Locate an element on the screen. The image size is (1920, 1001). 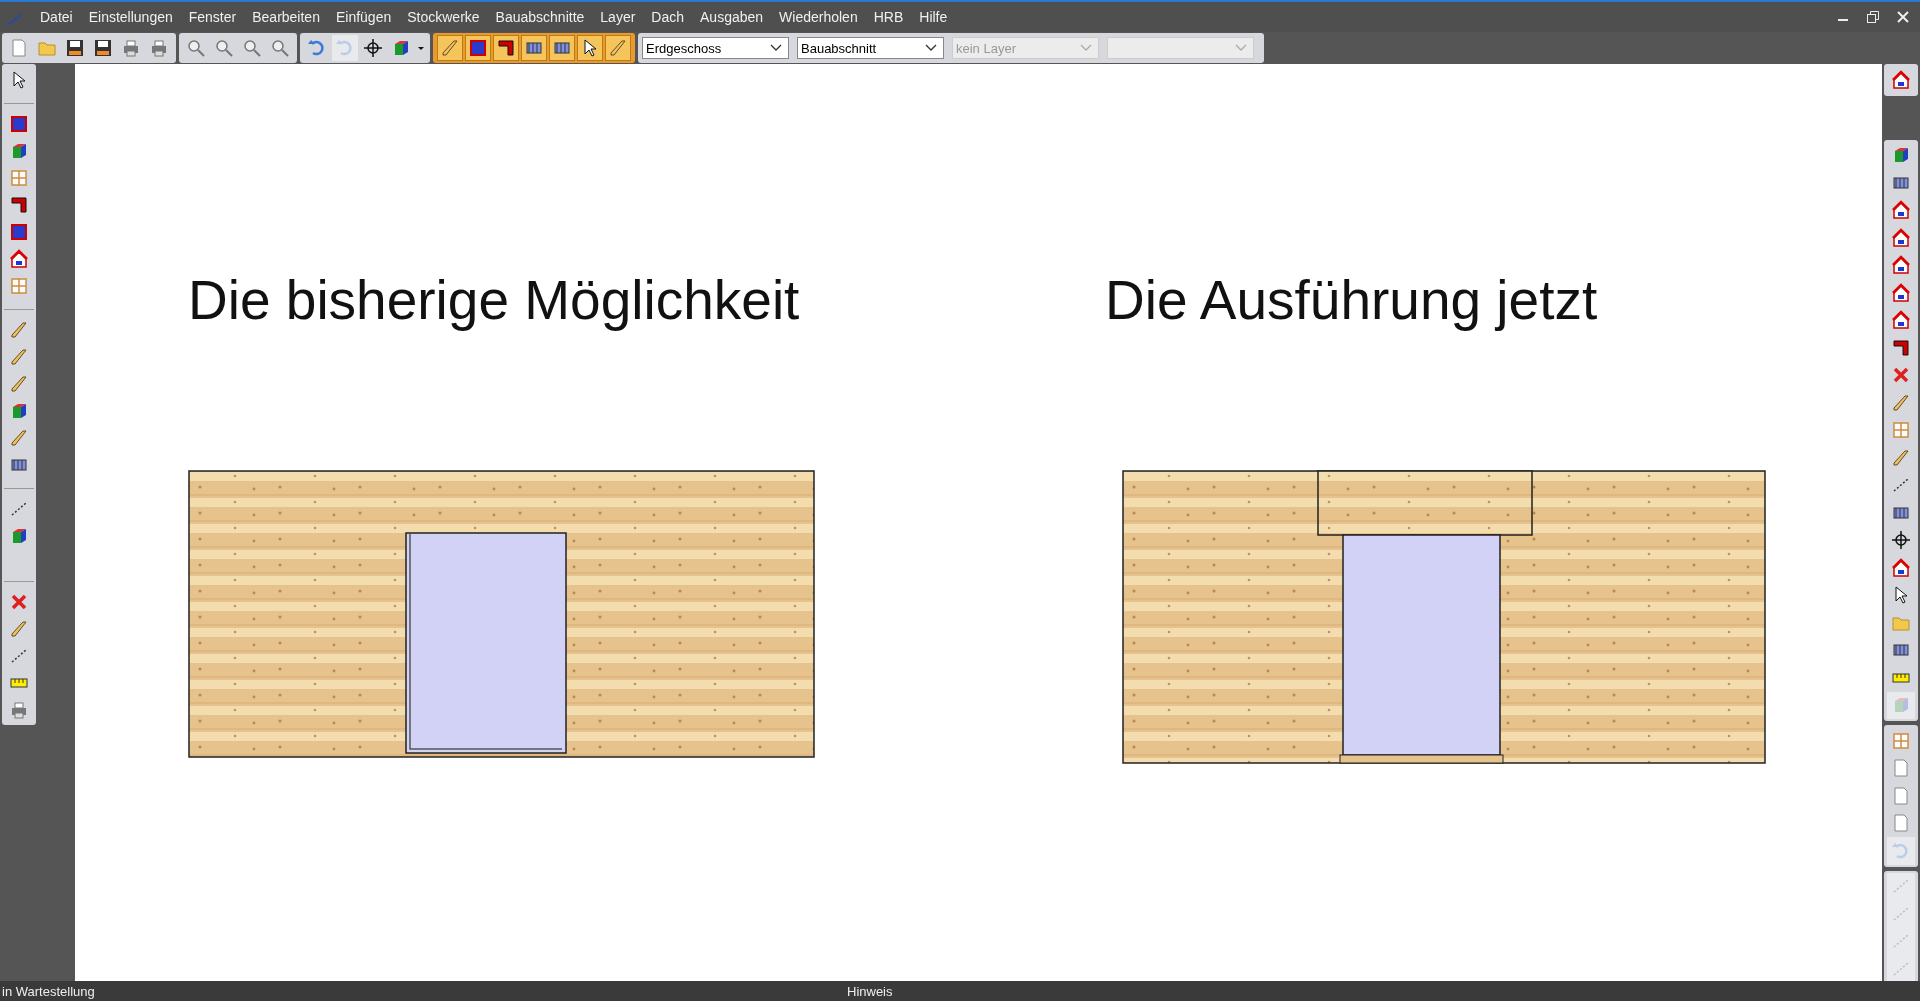
wall-corner-icon is located at coordinates (478, 48).